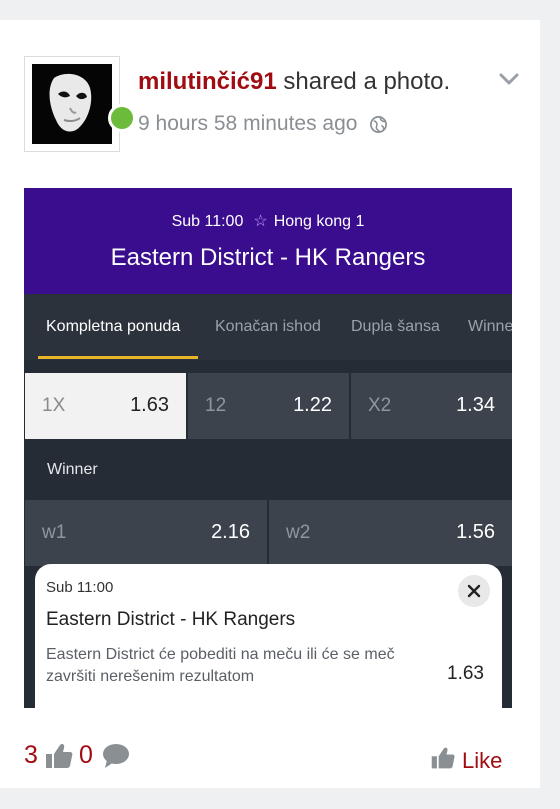 This screenshot has width=560, height=809. I want to click on author-link: milutinčić91, so click(207, 81).